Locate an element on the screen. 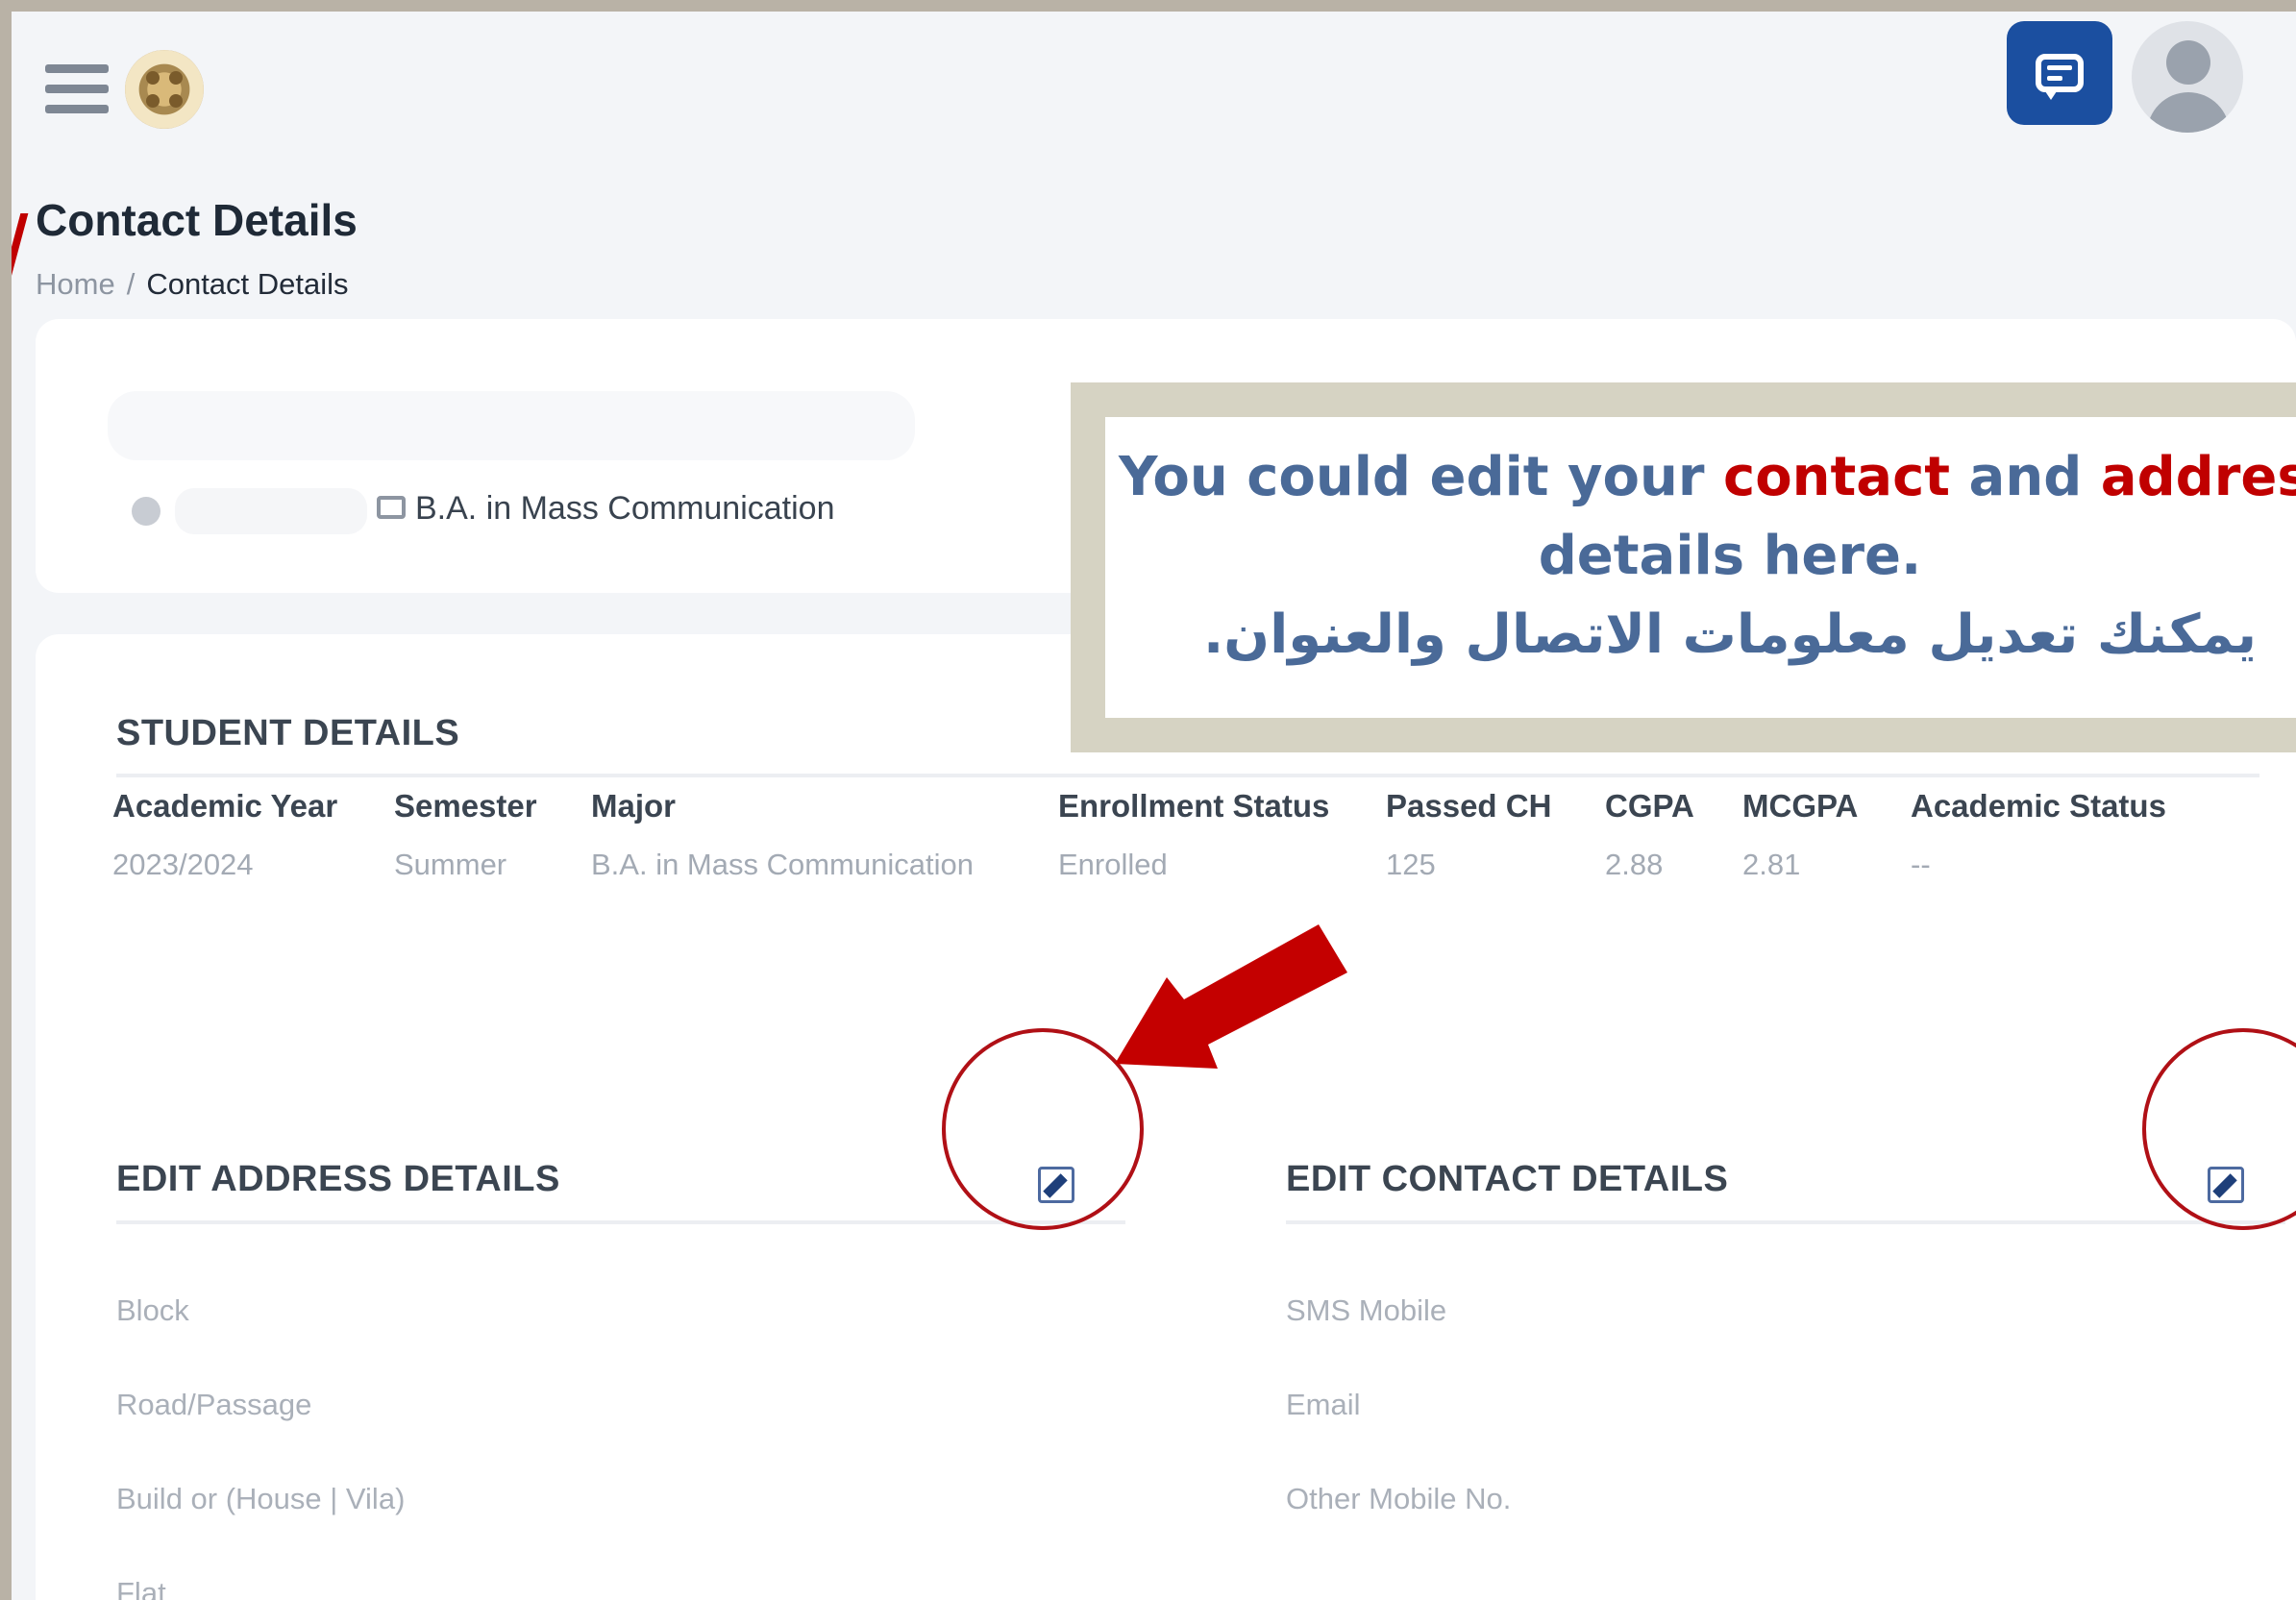  profile-major: B.A. in Mass Communication is located at coordinates (606, 509).